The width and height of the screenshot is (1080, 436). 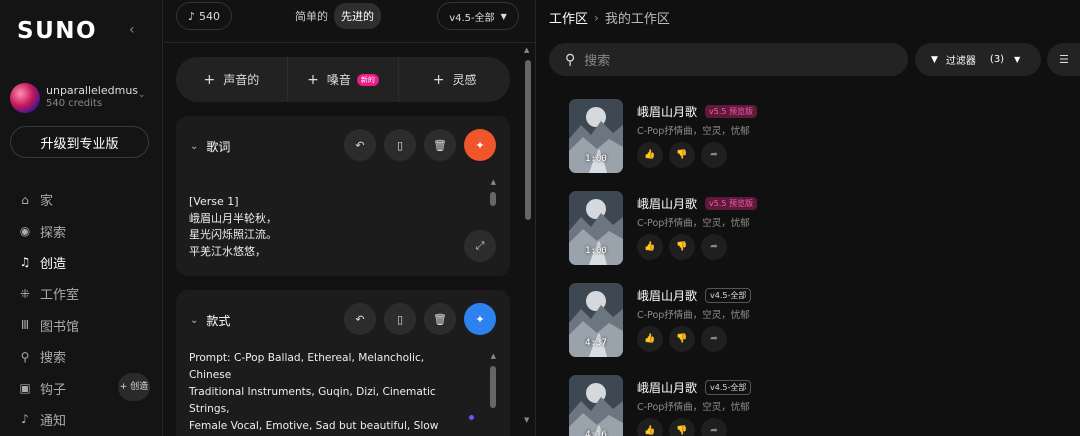 I want to click on style-tools: ↶ ▯ 🗑 ✦, so click(x=420, y=319).